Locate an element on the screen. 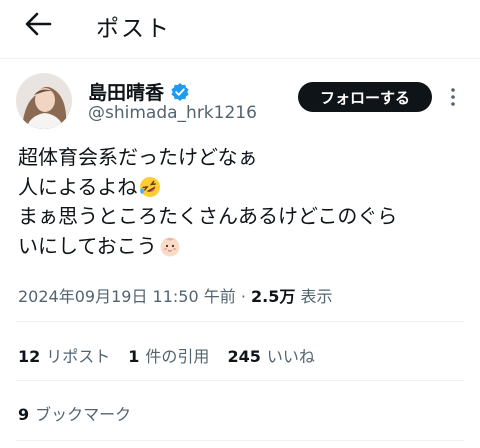  bookmarks-stat: 9 ブックマーク is located at coordinates (74, 413).